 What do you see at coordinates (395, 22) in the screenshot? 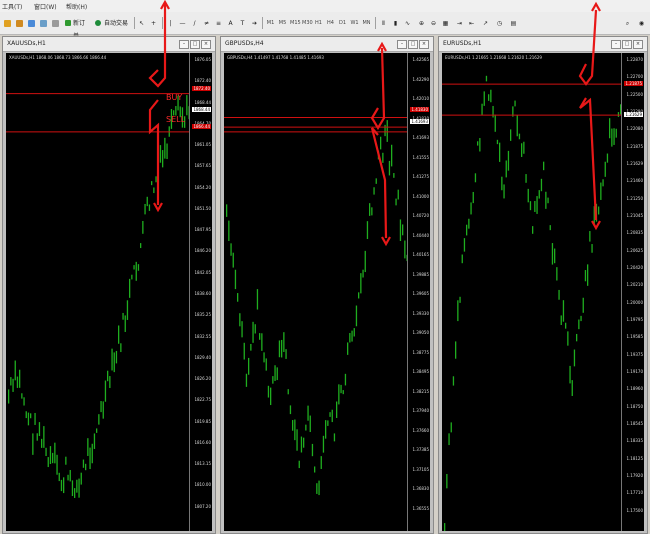
I see `candlestick-icon: ▮` at bounding box center [395, 22].